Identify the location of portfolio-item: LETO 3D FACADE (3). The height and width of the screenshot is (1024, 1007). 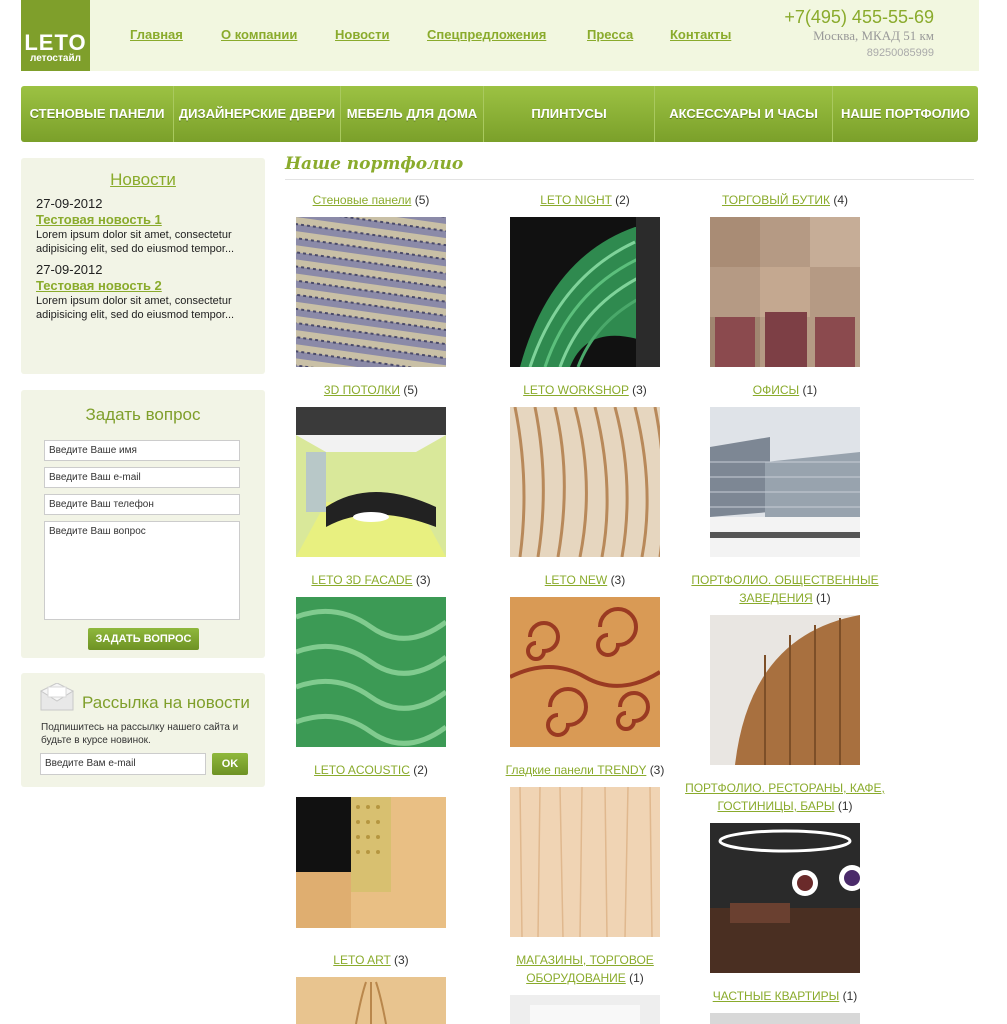
(371, 580).